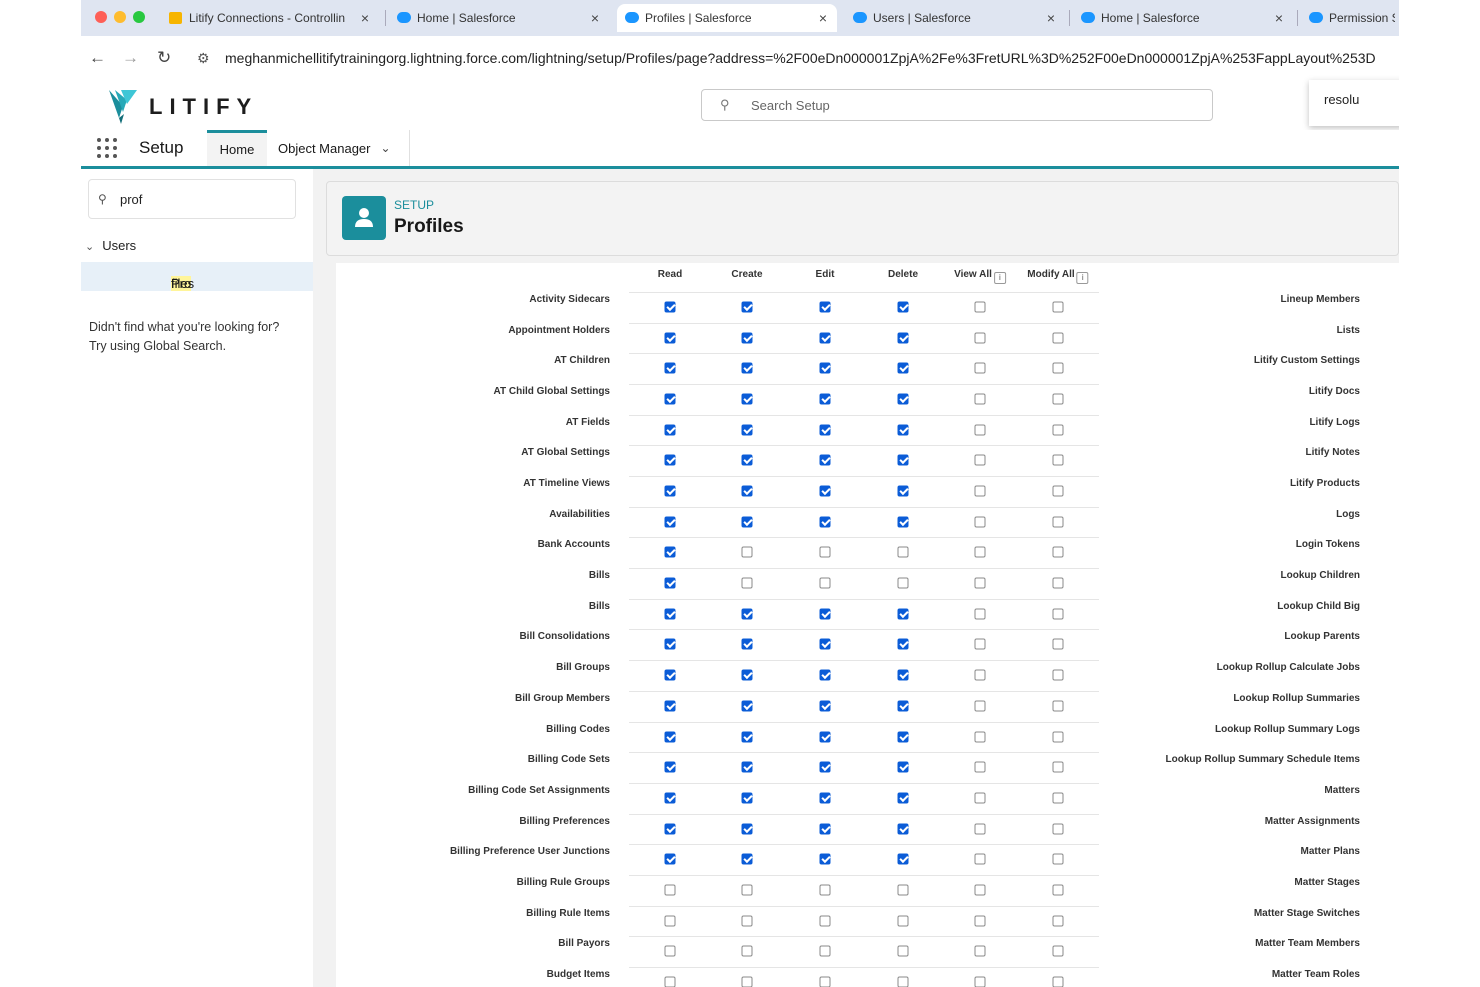  What do you see at coordinates (164, 58) in the screenshot?
I see `reload-icon: ↻` at bounding box center [164, 58].